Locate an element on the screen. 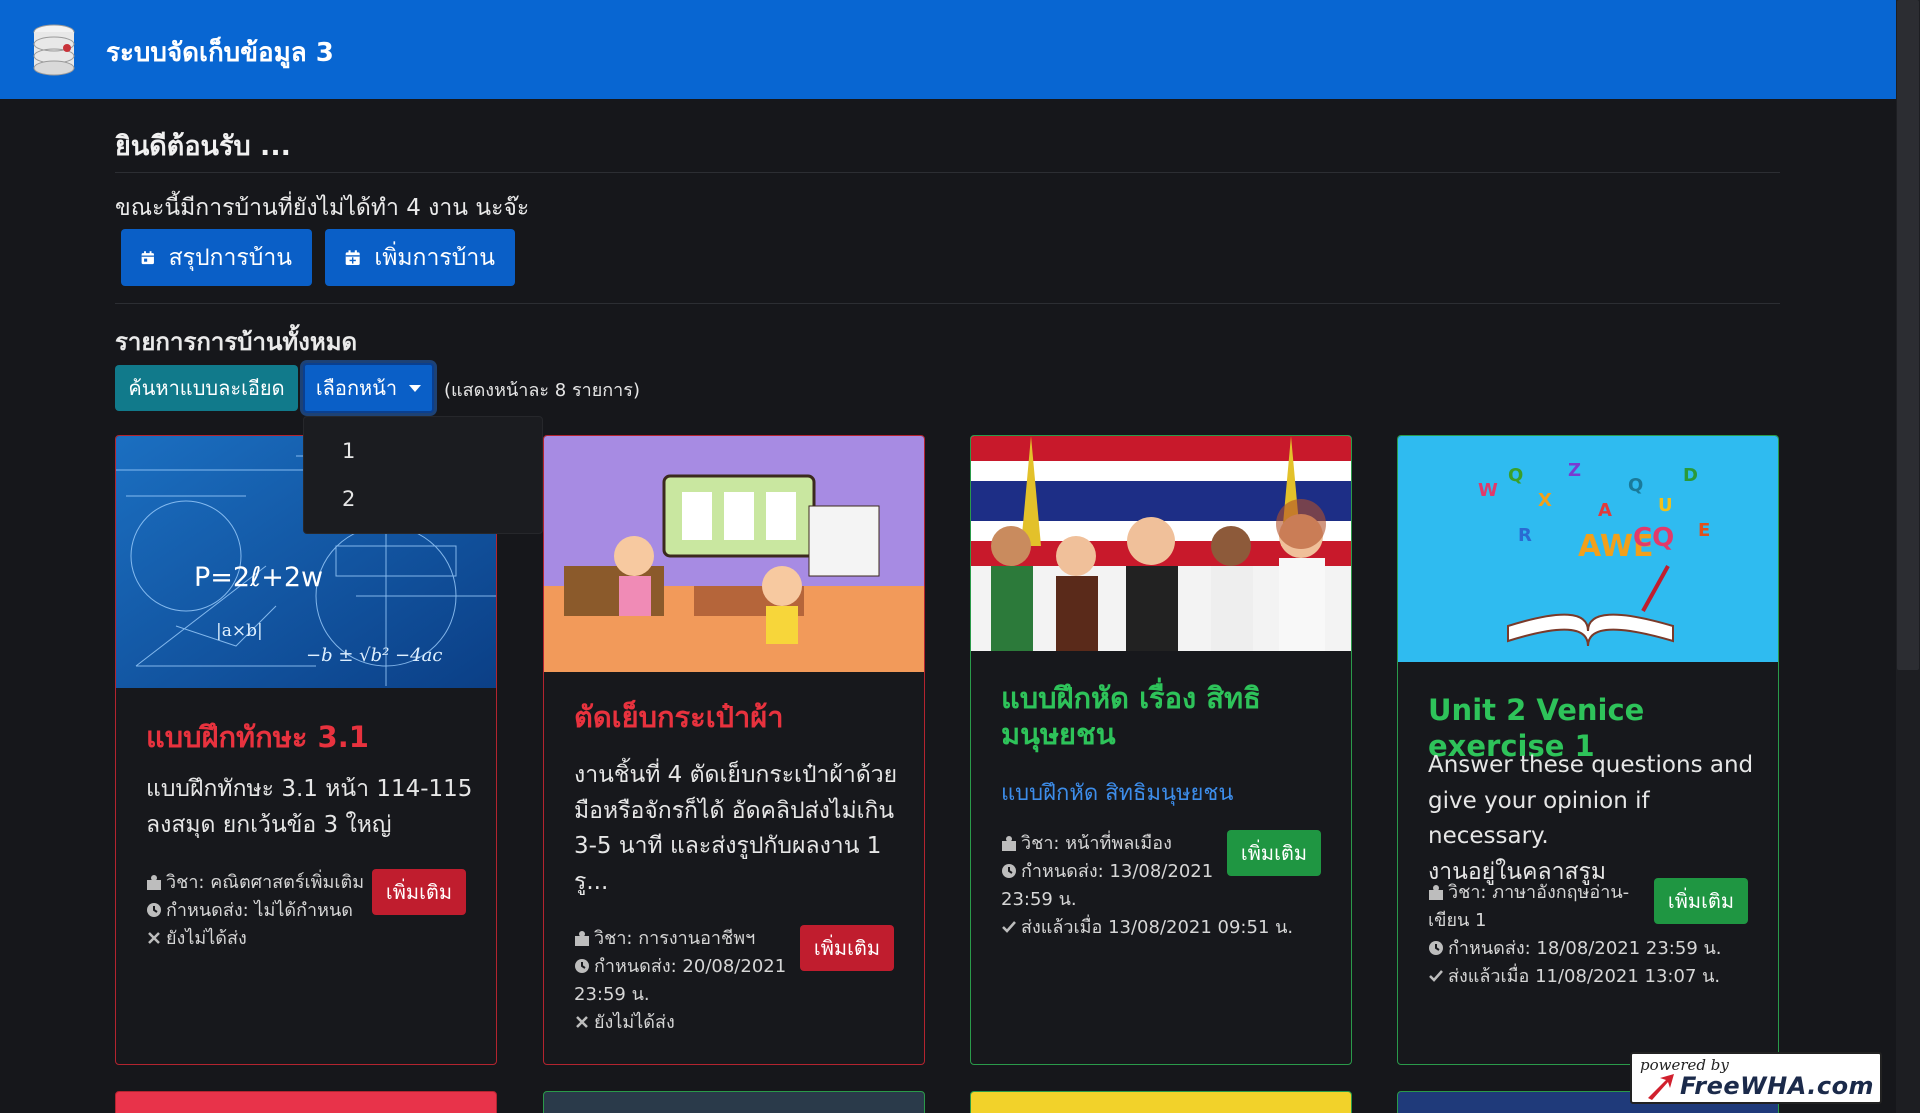 The height and width of the screenshot is (1113, 1920). navbar: ระบบจัดเก็บข้อมูล 3 is located at coordinates (948, 49).